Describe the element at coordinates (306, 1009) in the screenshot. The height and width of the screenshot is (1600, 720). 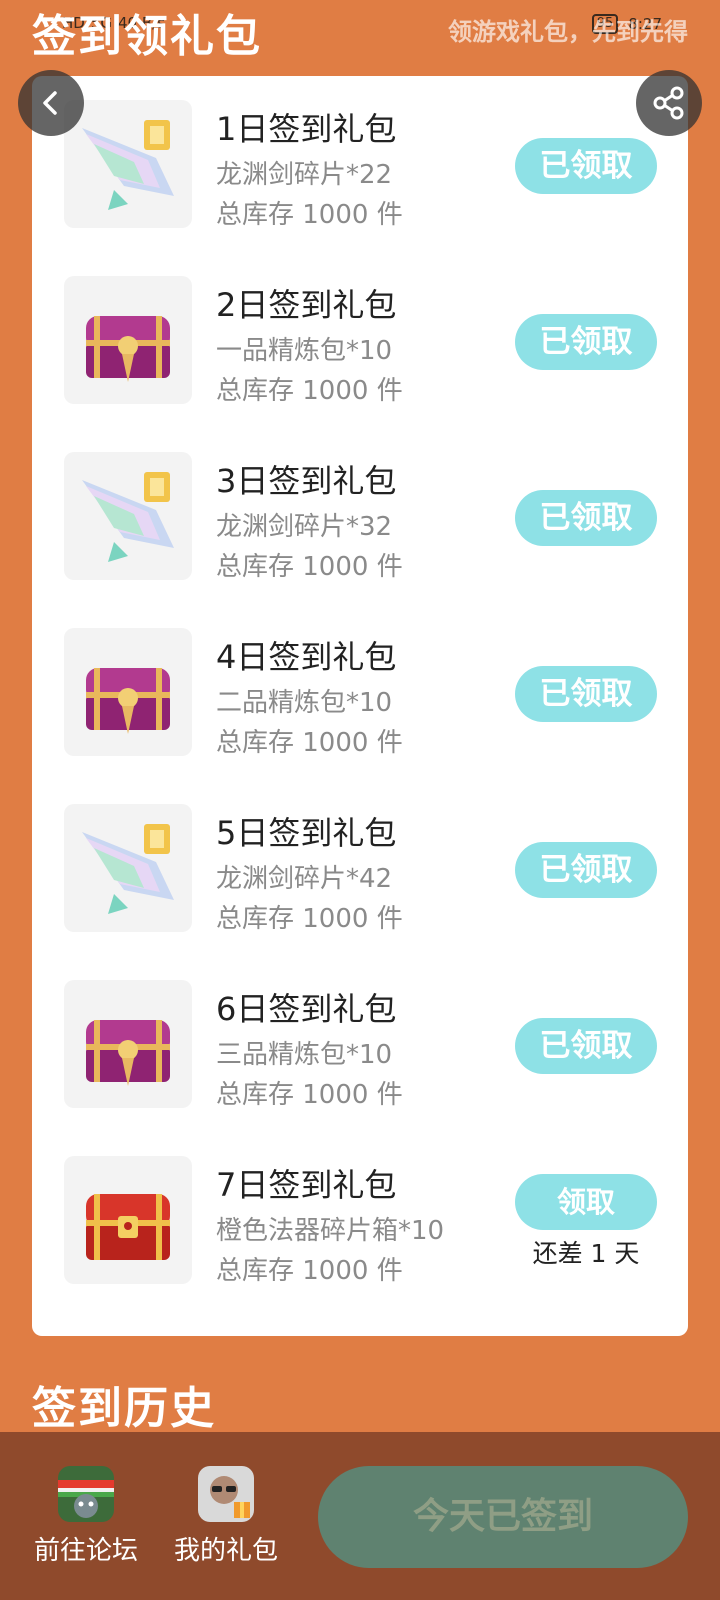
I see `gift-title: 6日签到礼包` at that location.